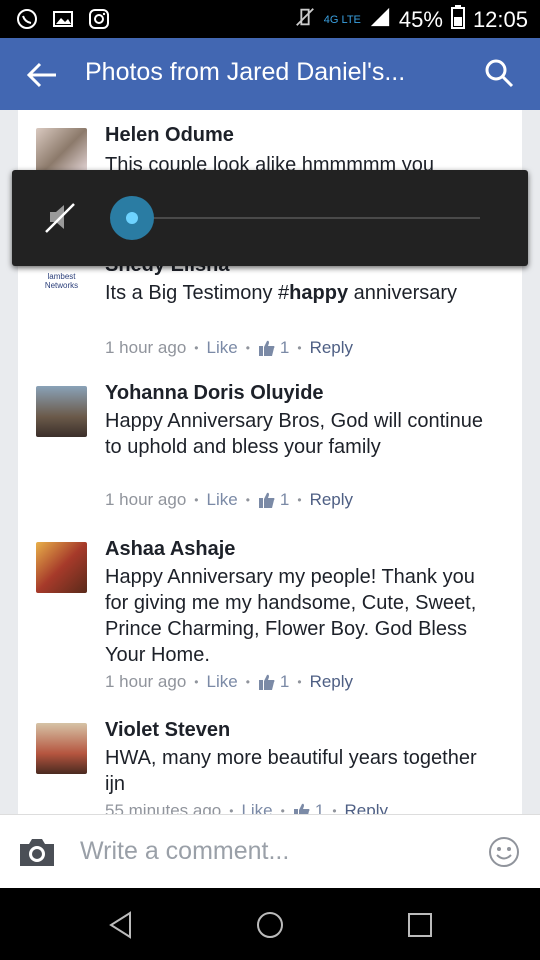 The image size is (540, 960). Describe the element at coordinates (420, 925) in the screenshot. I see `nav-recents-icon` at that location.